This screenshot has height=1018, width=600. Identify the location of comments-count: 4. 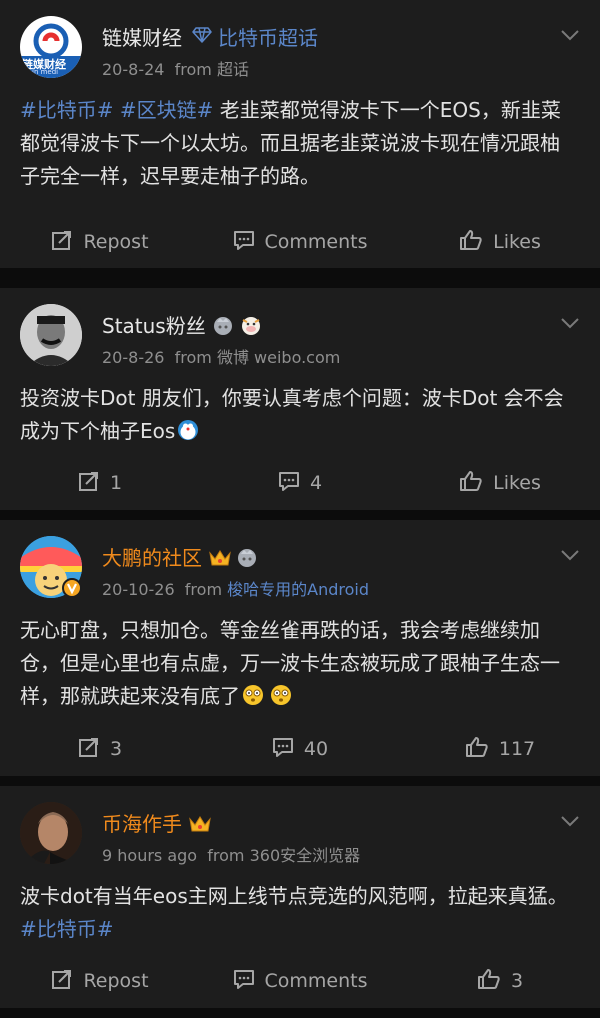
(316, 483).